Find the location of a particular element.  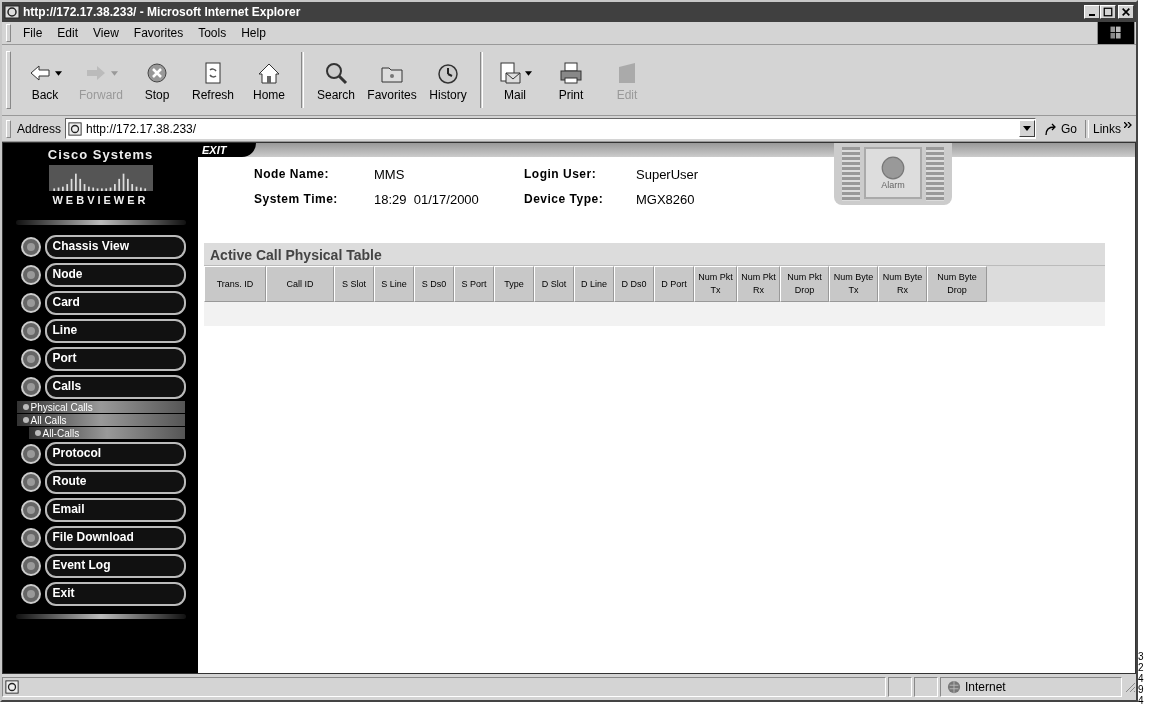

lamp-icon is located at coordinates (893, 168).